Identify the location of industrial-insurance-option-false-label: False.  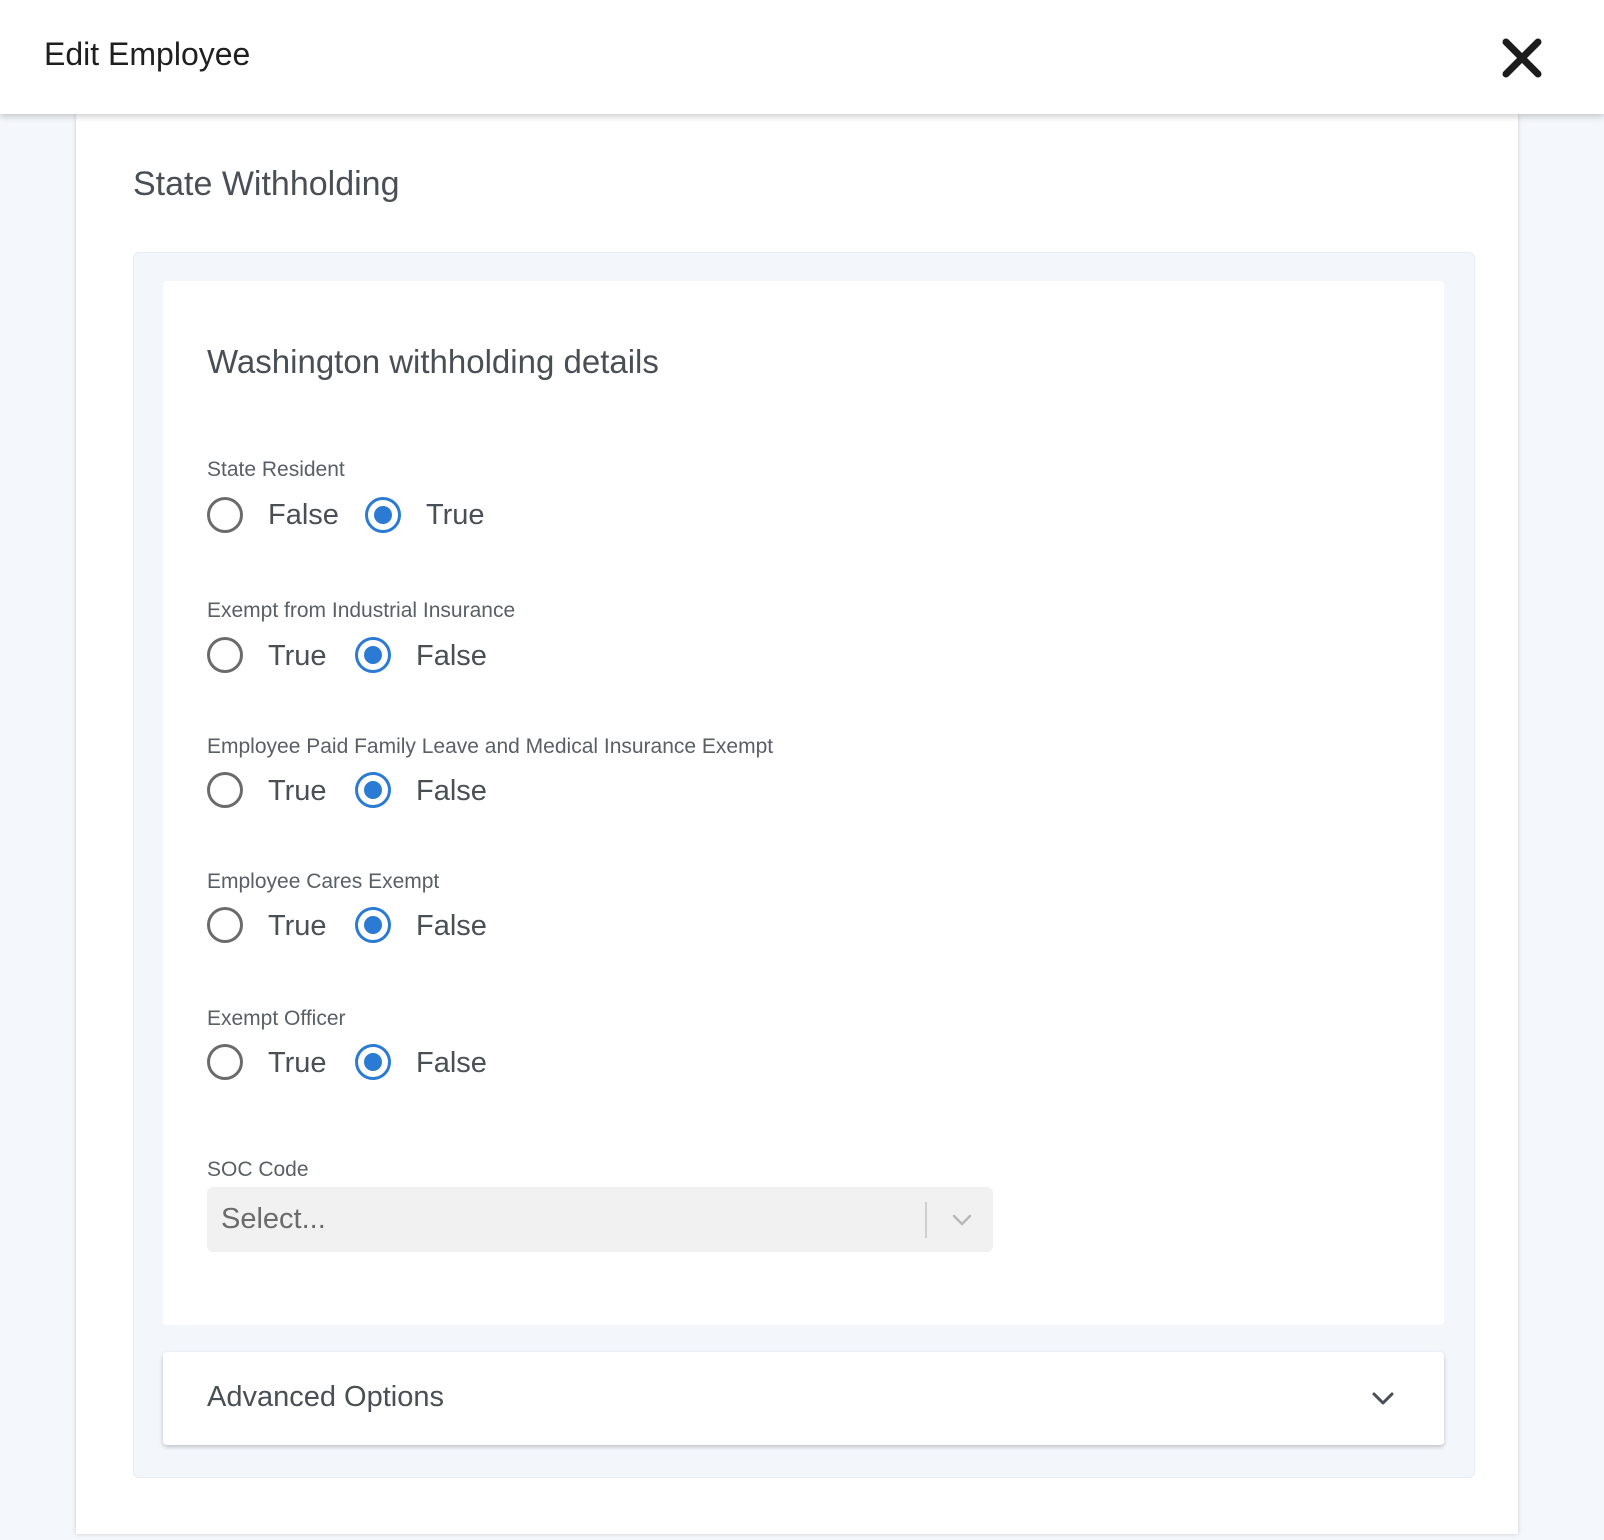
(451, 656).